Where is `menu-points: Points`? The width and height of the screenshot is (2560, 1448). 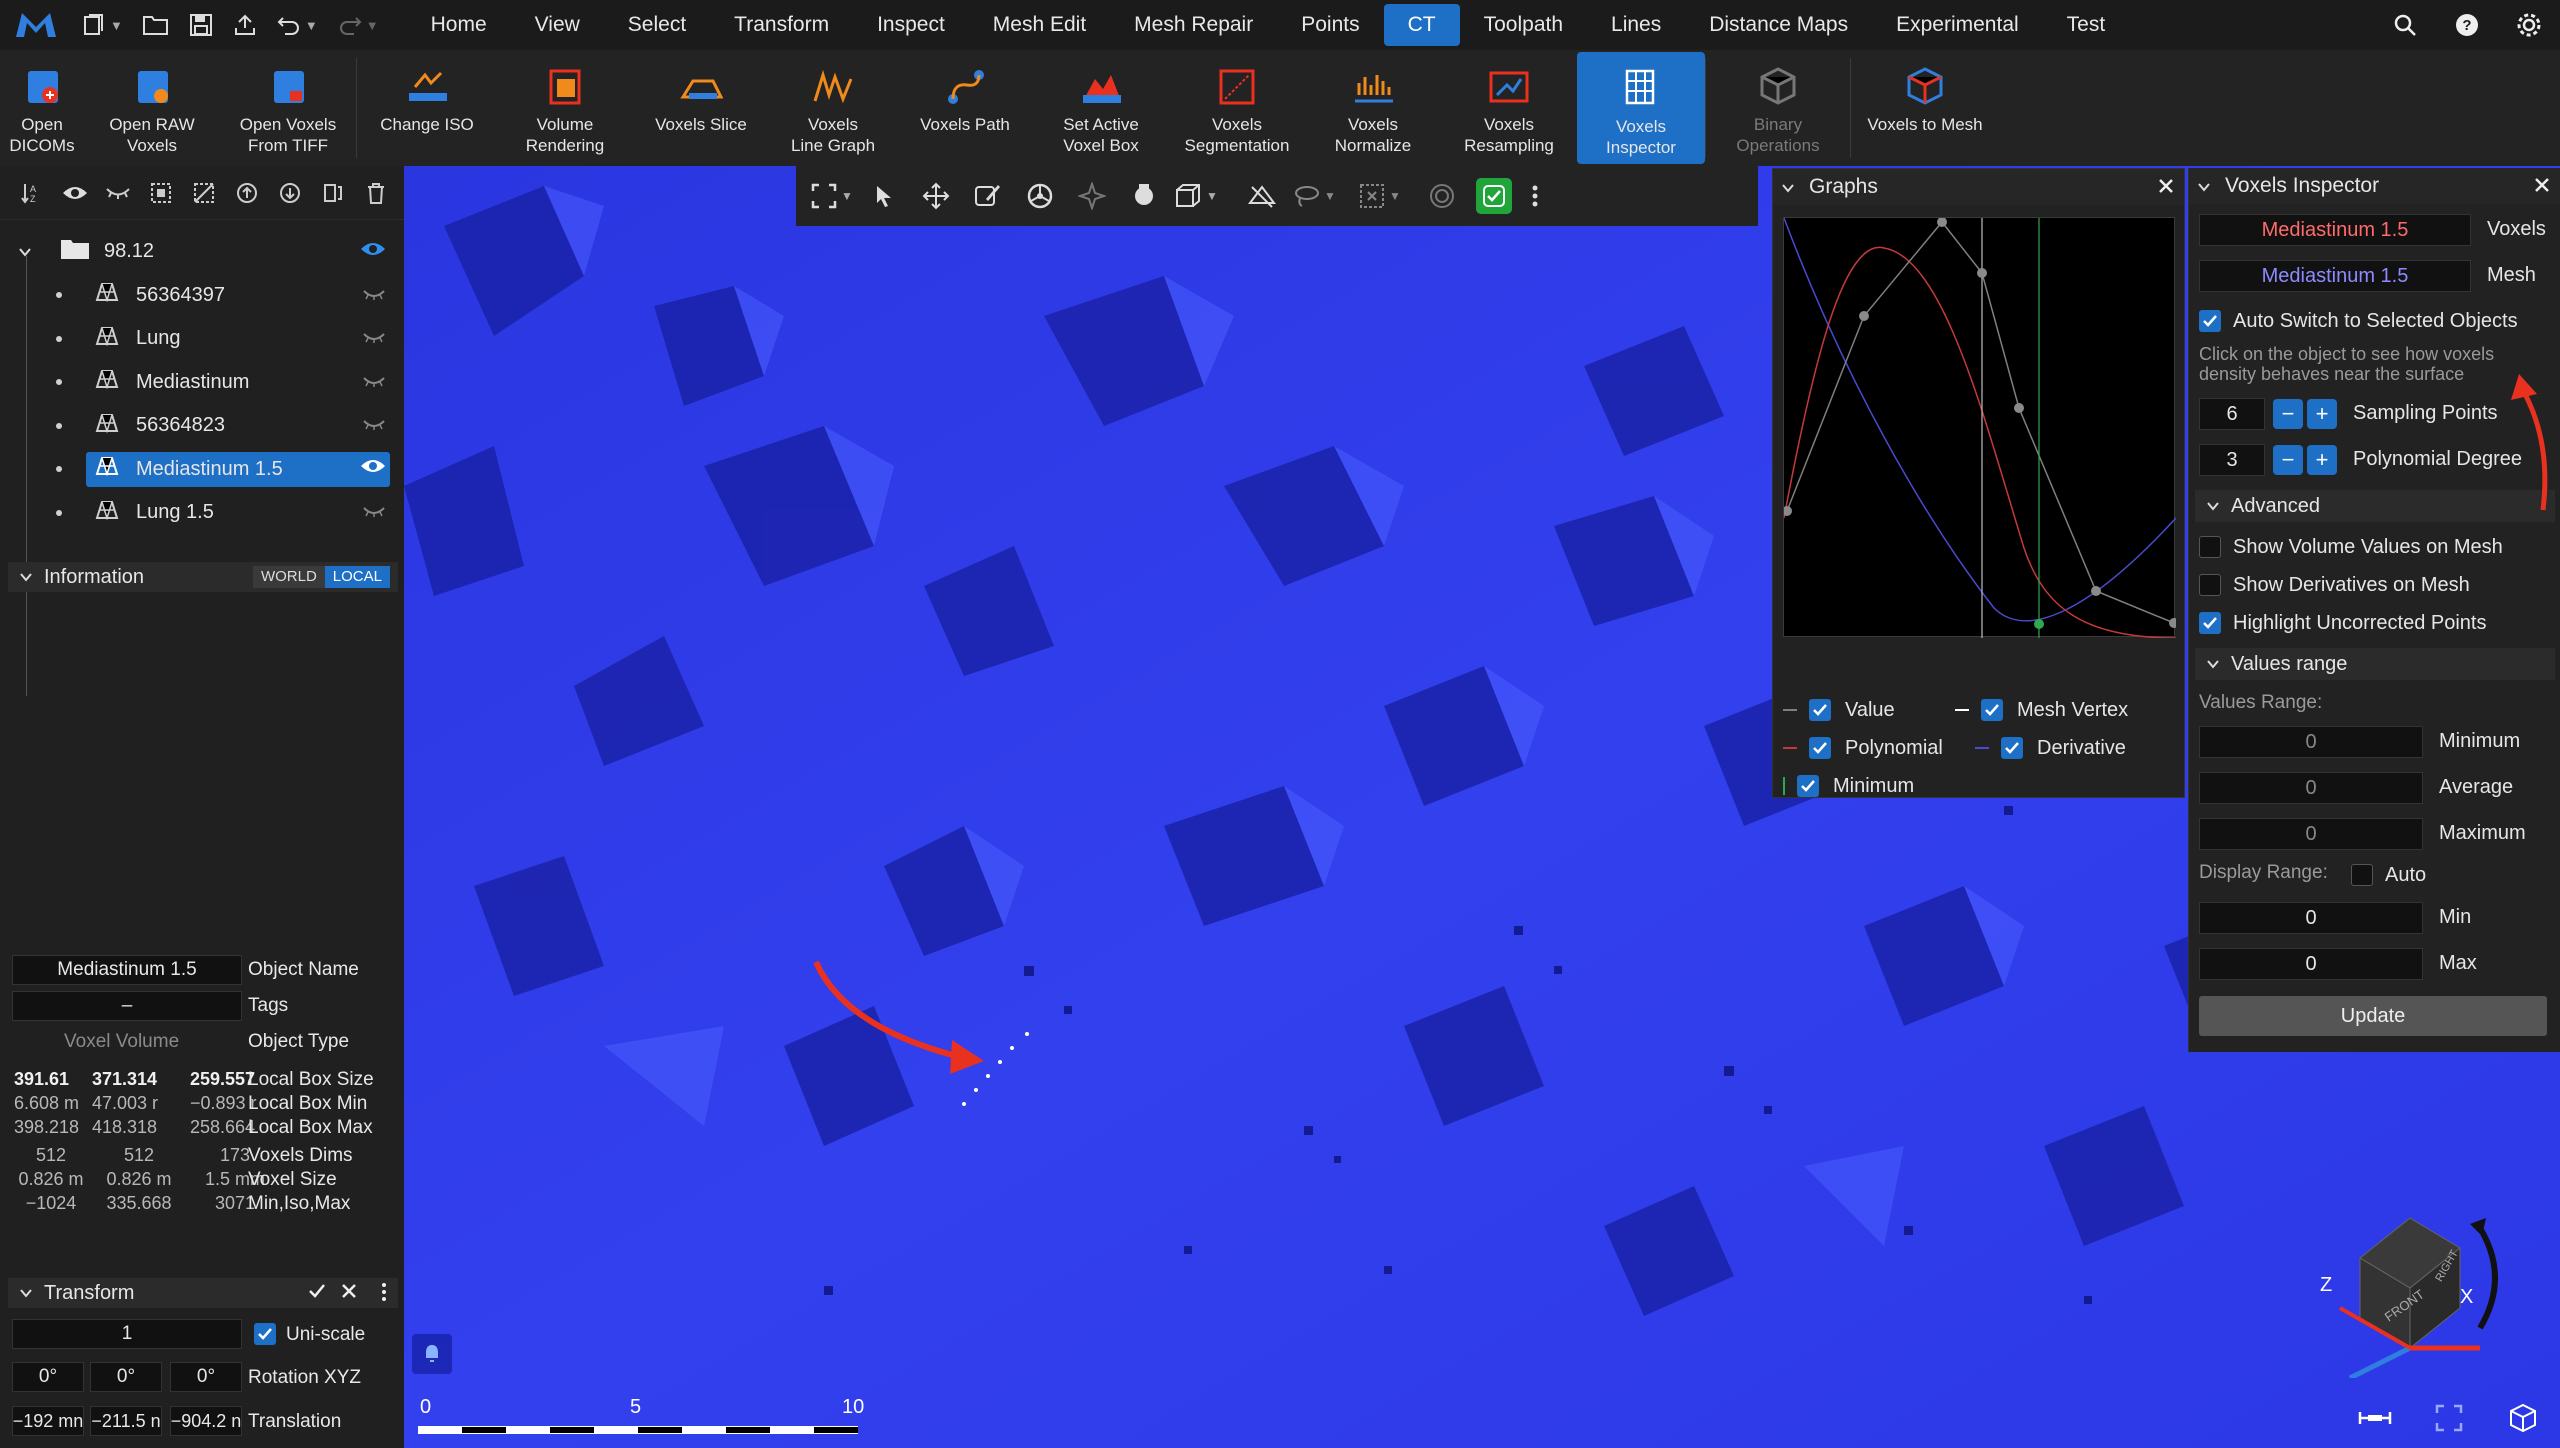
menu-points: Points is located at coordinates (1330, 25).